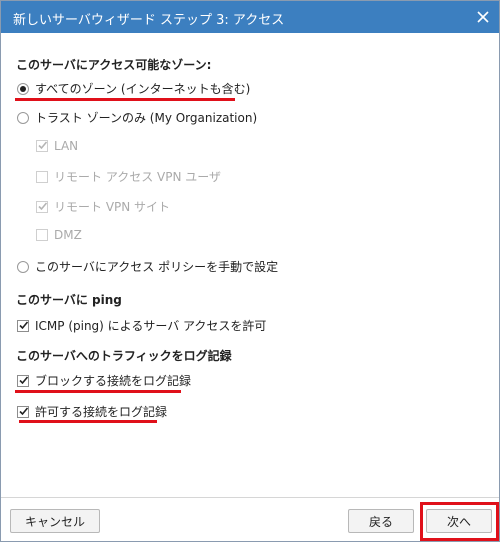 This screenshot has width=500, height=542. What do you see at coordinates (124, 356) in the screenshot?
I see `logging-heading: このサーバへのトラフィックをログ記録` at bounding box center [124, 356].